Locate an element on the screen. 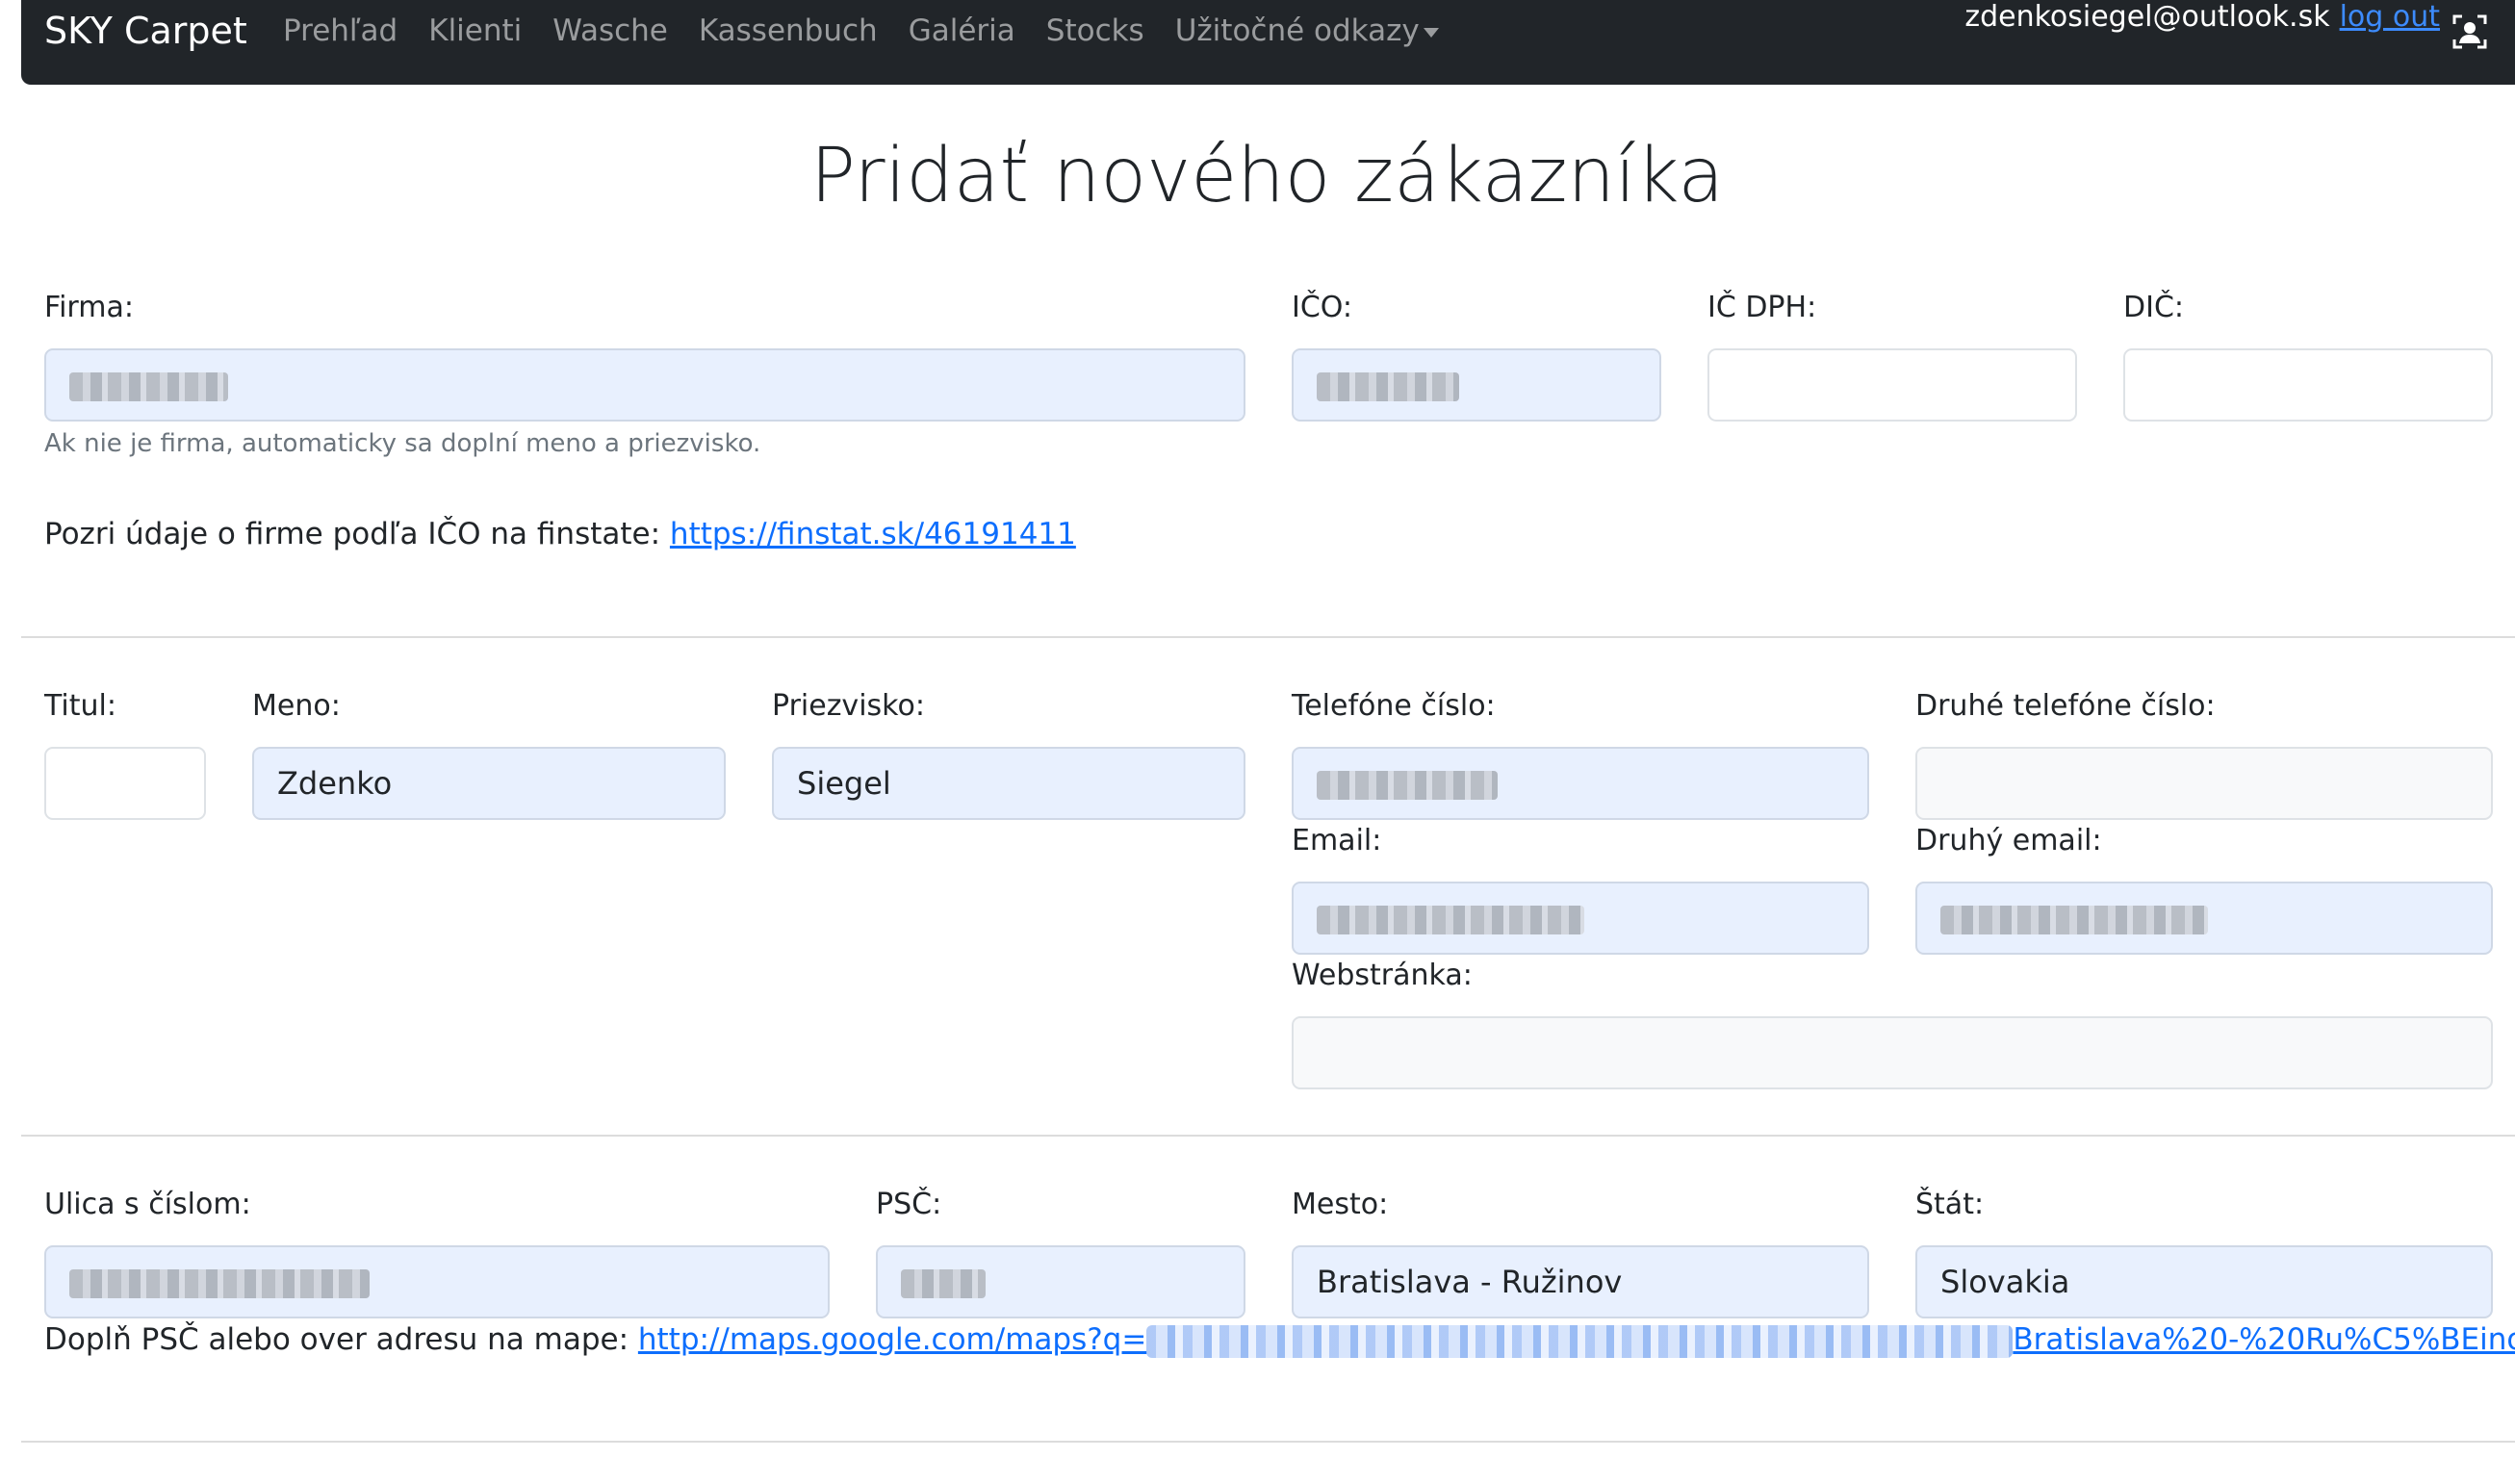  nav-dropdown-label: Užitočné odkazy is located at coordinates (1297, 30).